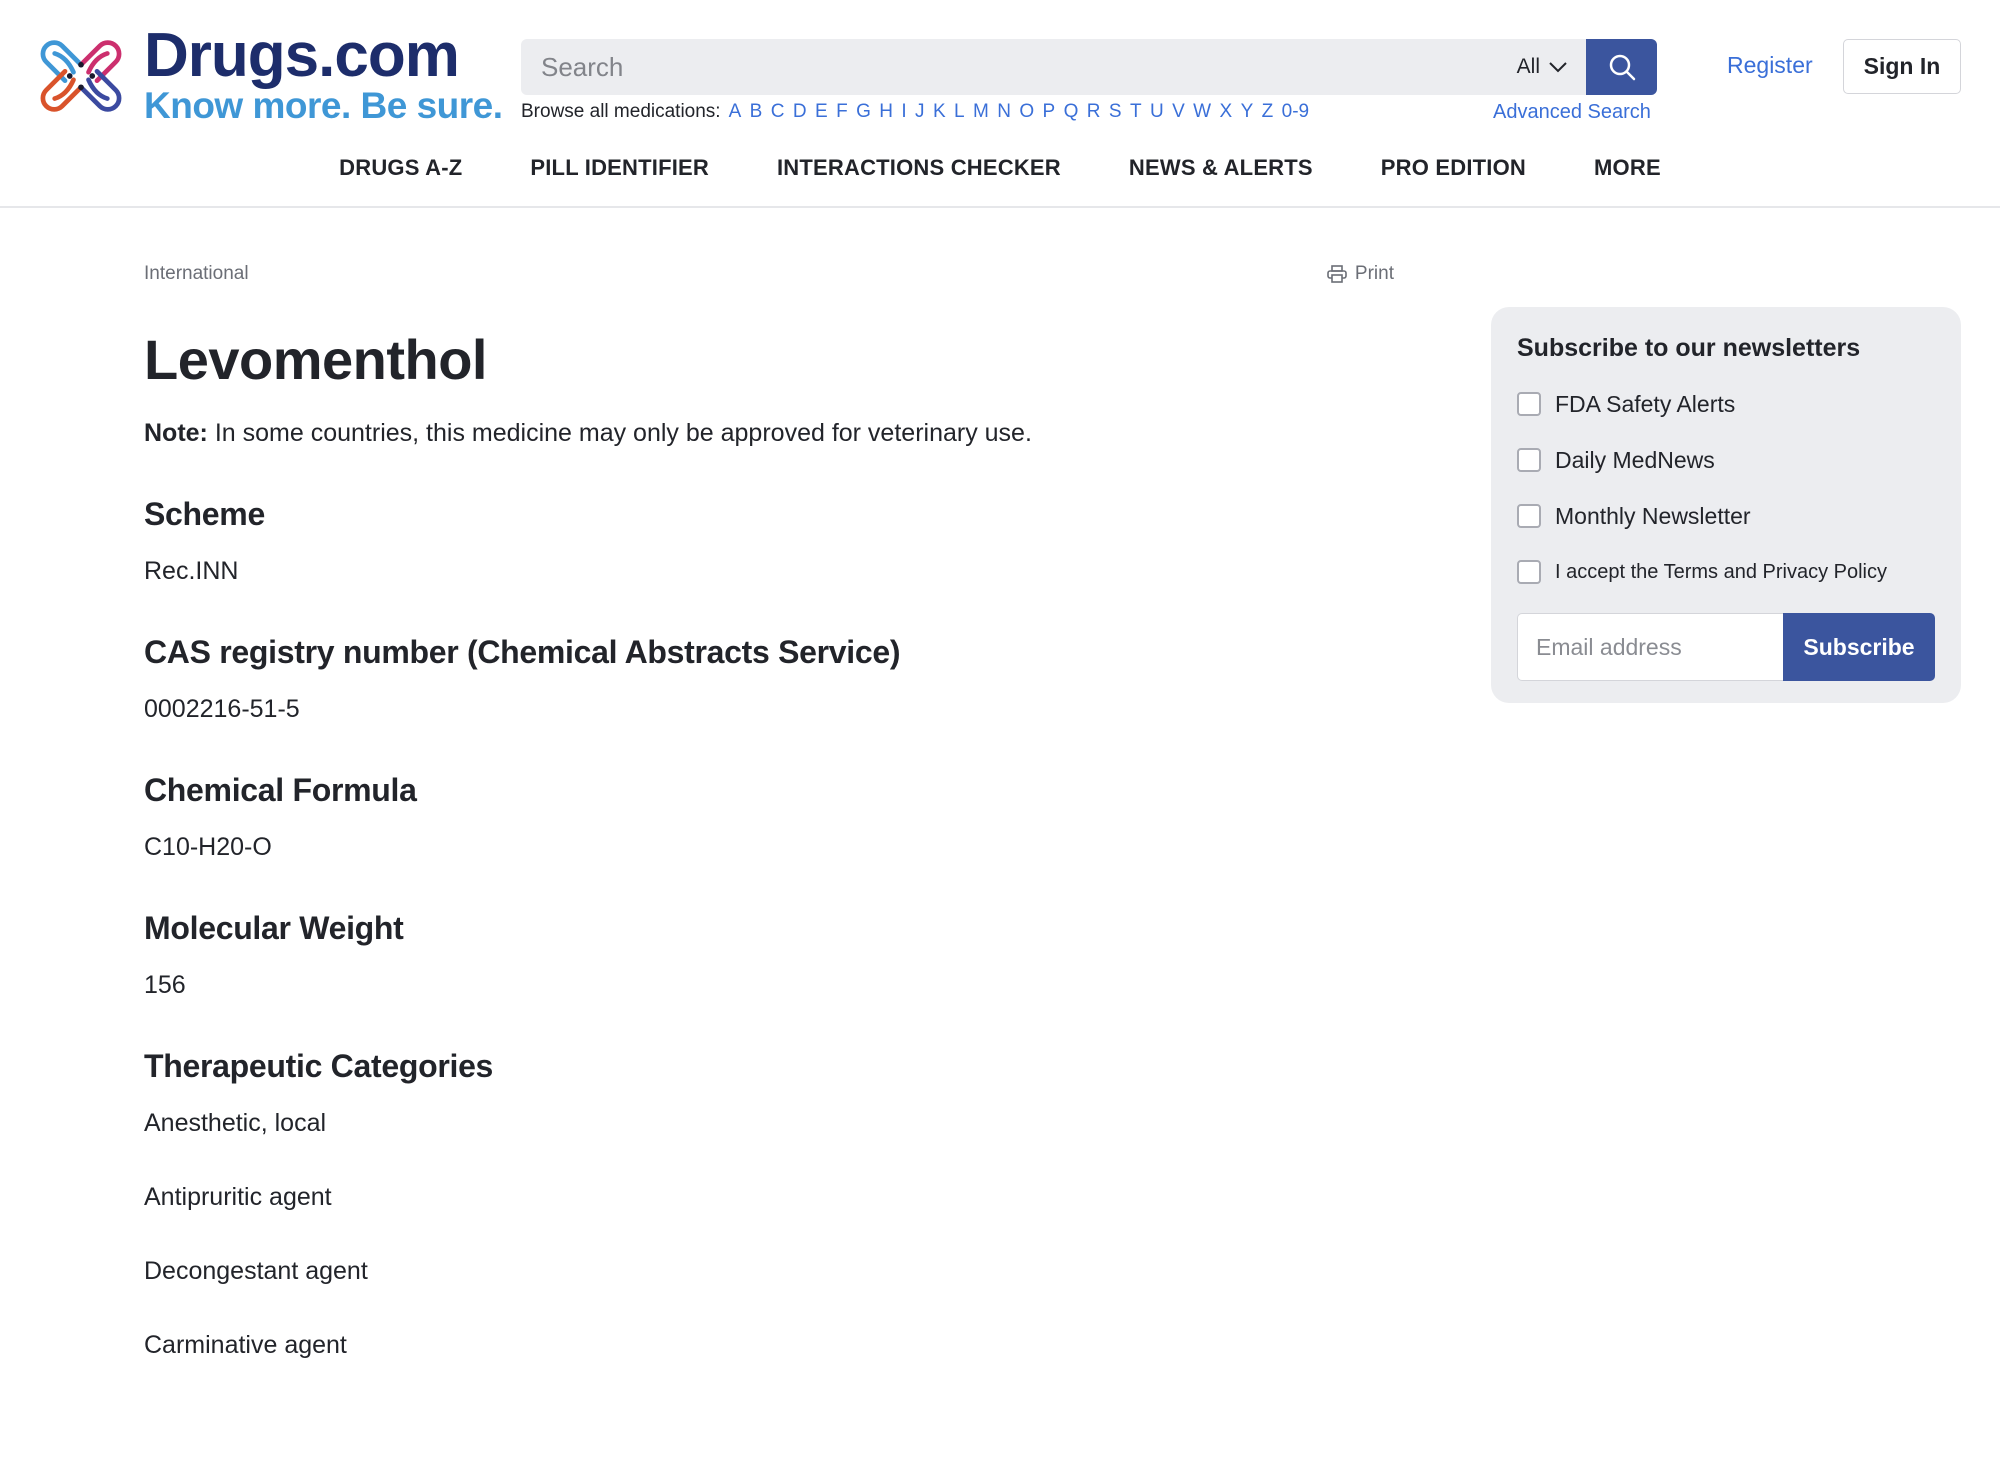 The image size is (2000, 1473). I want to click on browse-letter-link: B, so click(756, 112).